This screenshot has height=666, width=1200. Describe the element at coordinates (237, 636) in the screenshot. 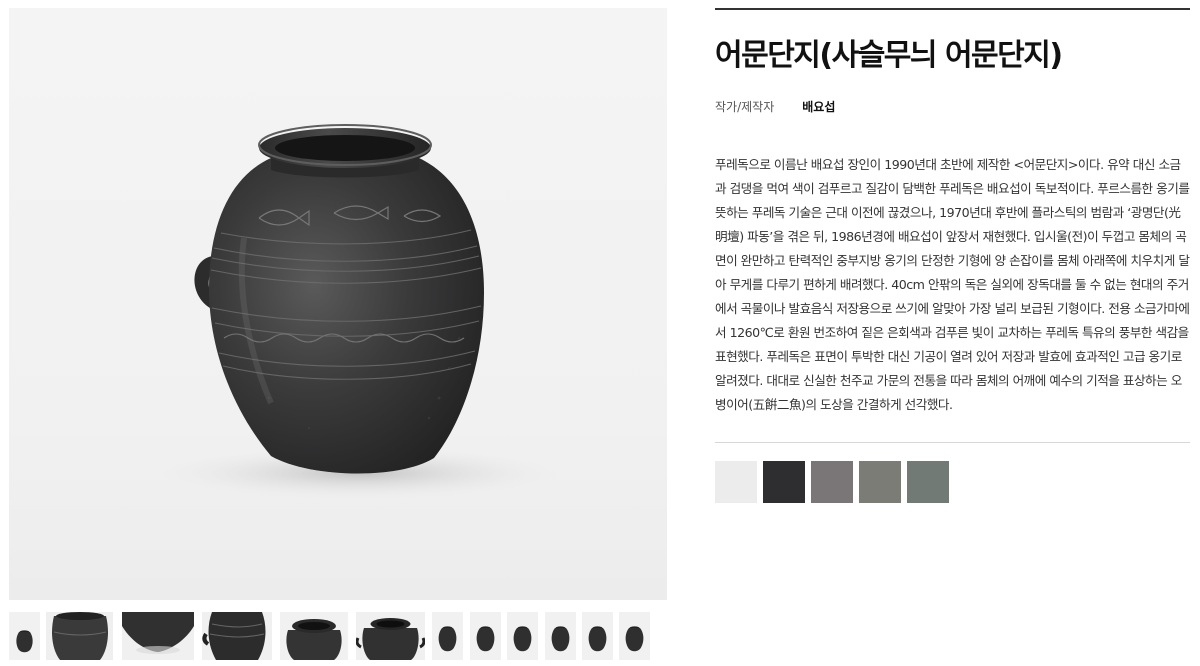

I see `thumbnail-jar-handle-icon` at that location.